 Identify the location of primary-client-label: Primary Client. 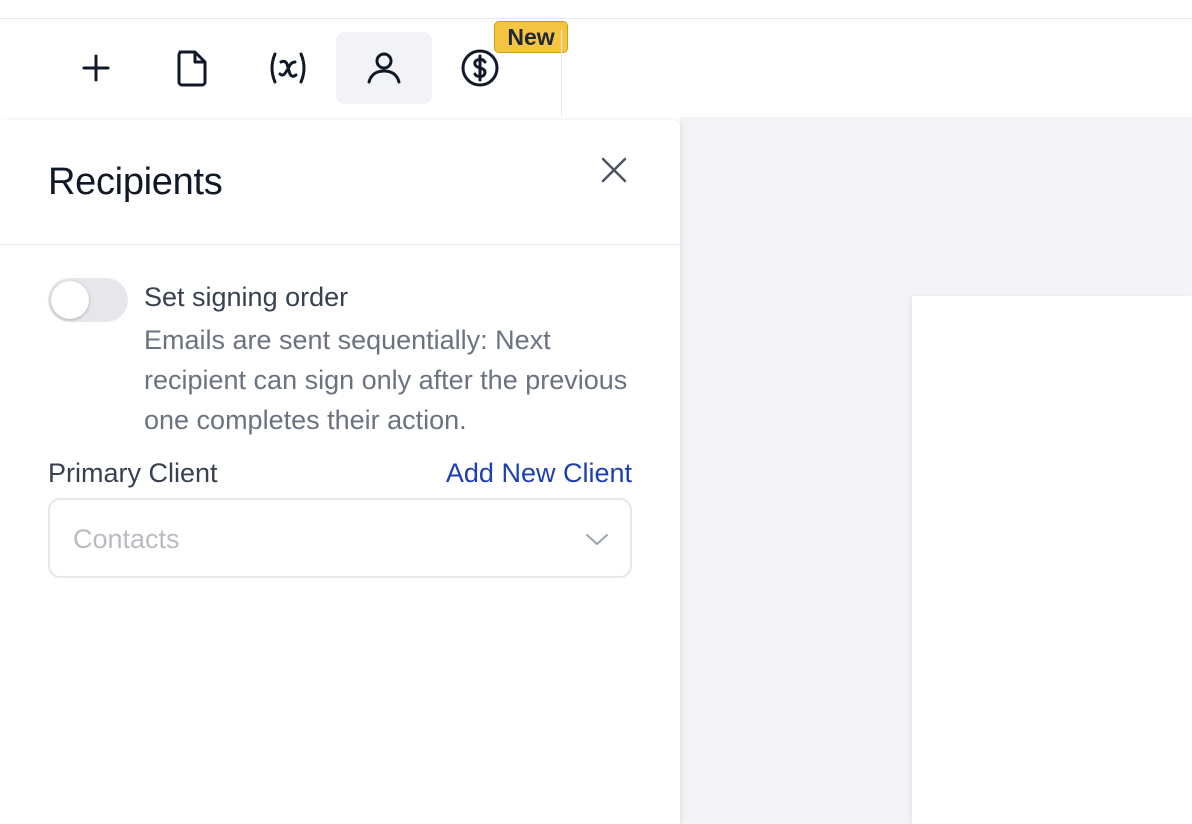
(133, 473).